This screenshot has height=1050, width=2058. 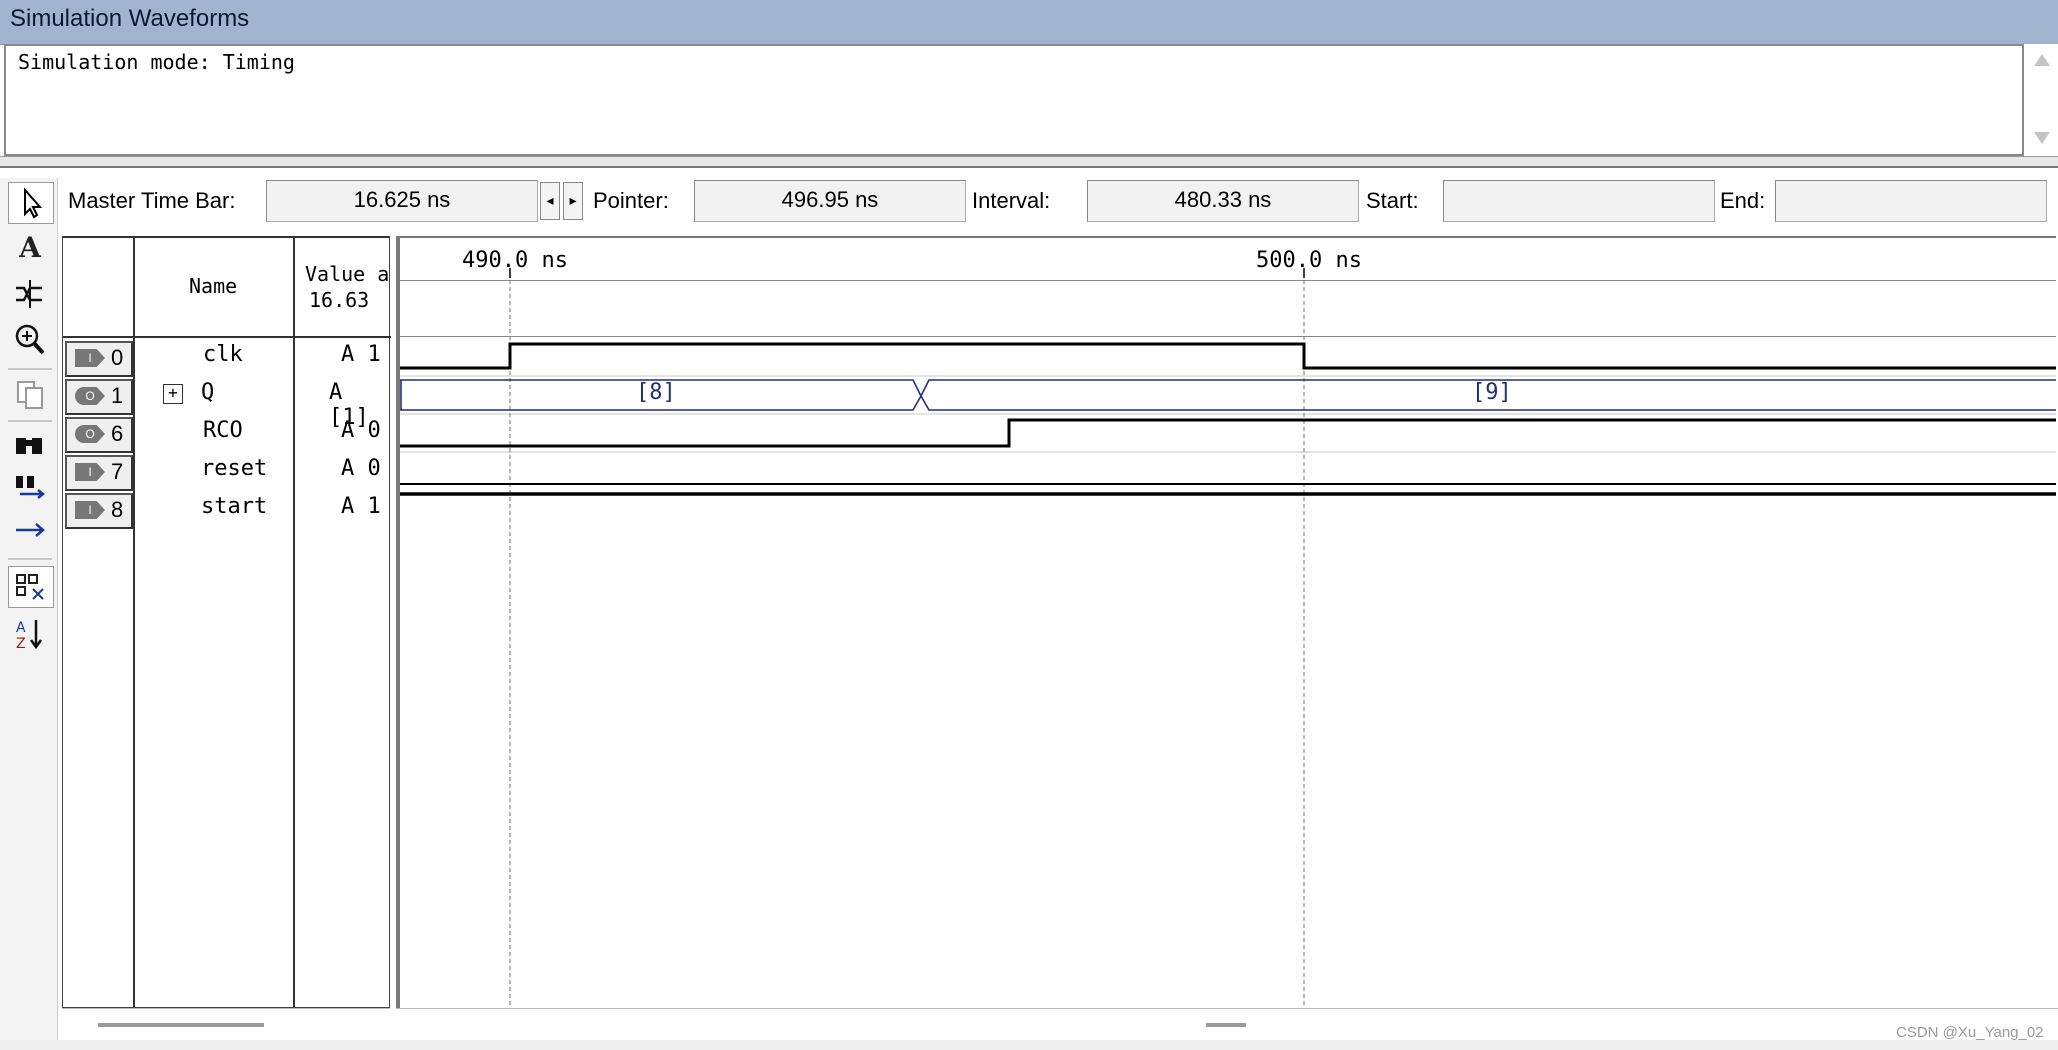 I want to click on signal-row-clk: I 0, so click(x=98, y=357).